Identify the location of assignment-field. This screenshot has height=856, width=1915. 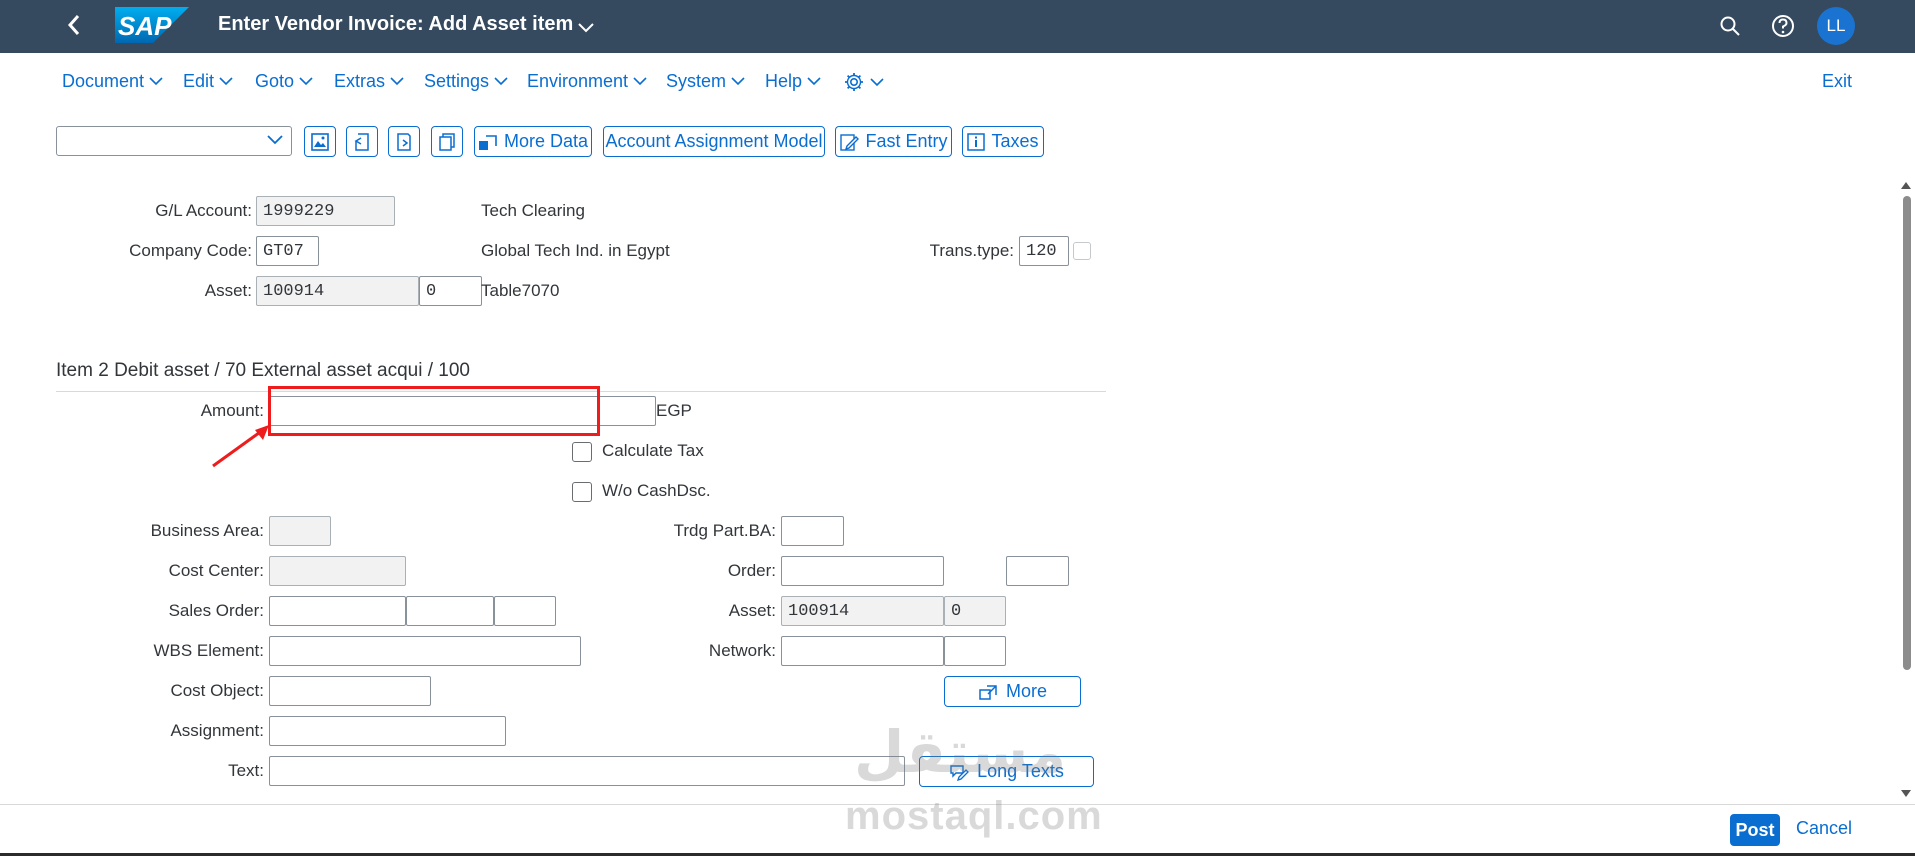
(387, 731).